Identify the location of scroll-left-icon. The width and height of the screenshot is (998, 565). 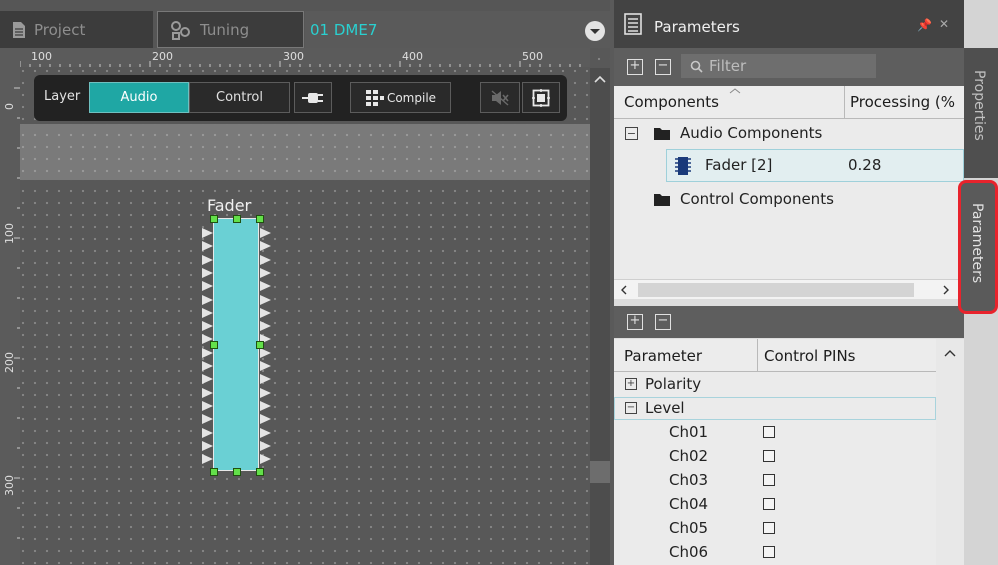
(624, 290).